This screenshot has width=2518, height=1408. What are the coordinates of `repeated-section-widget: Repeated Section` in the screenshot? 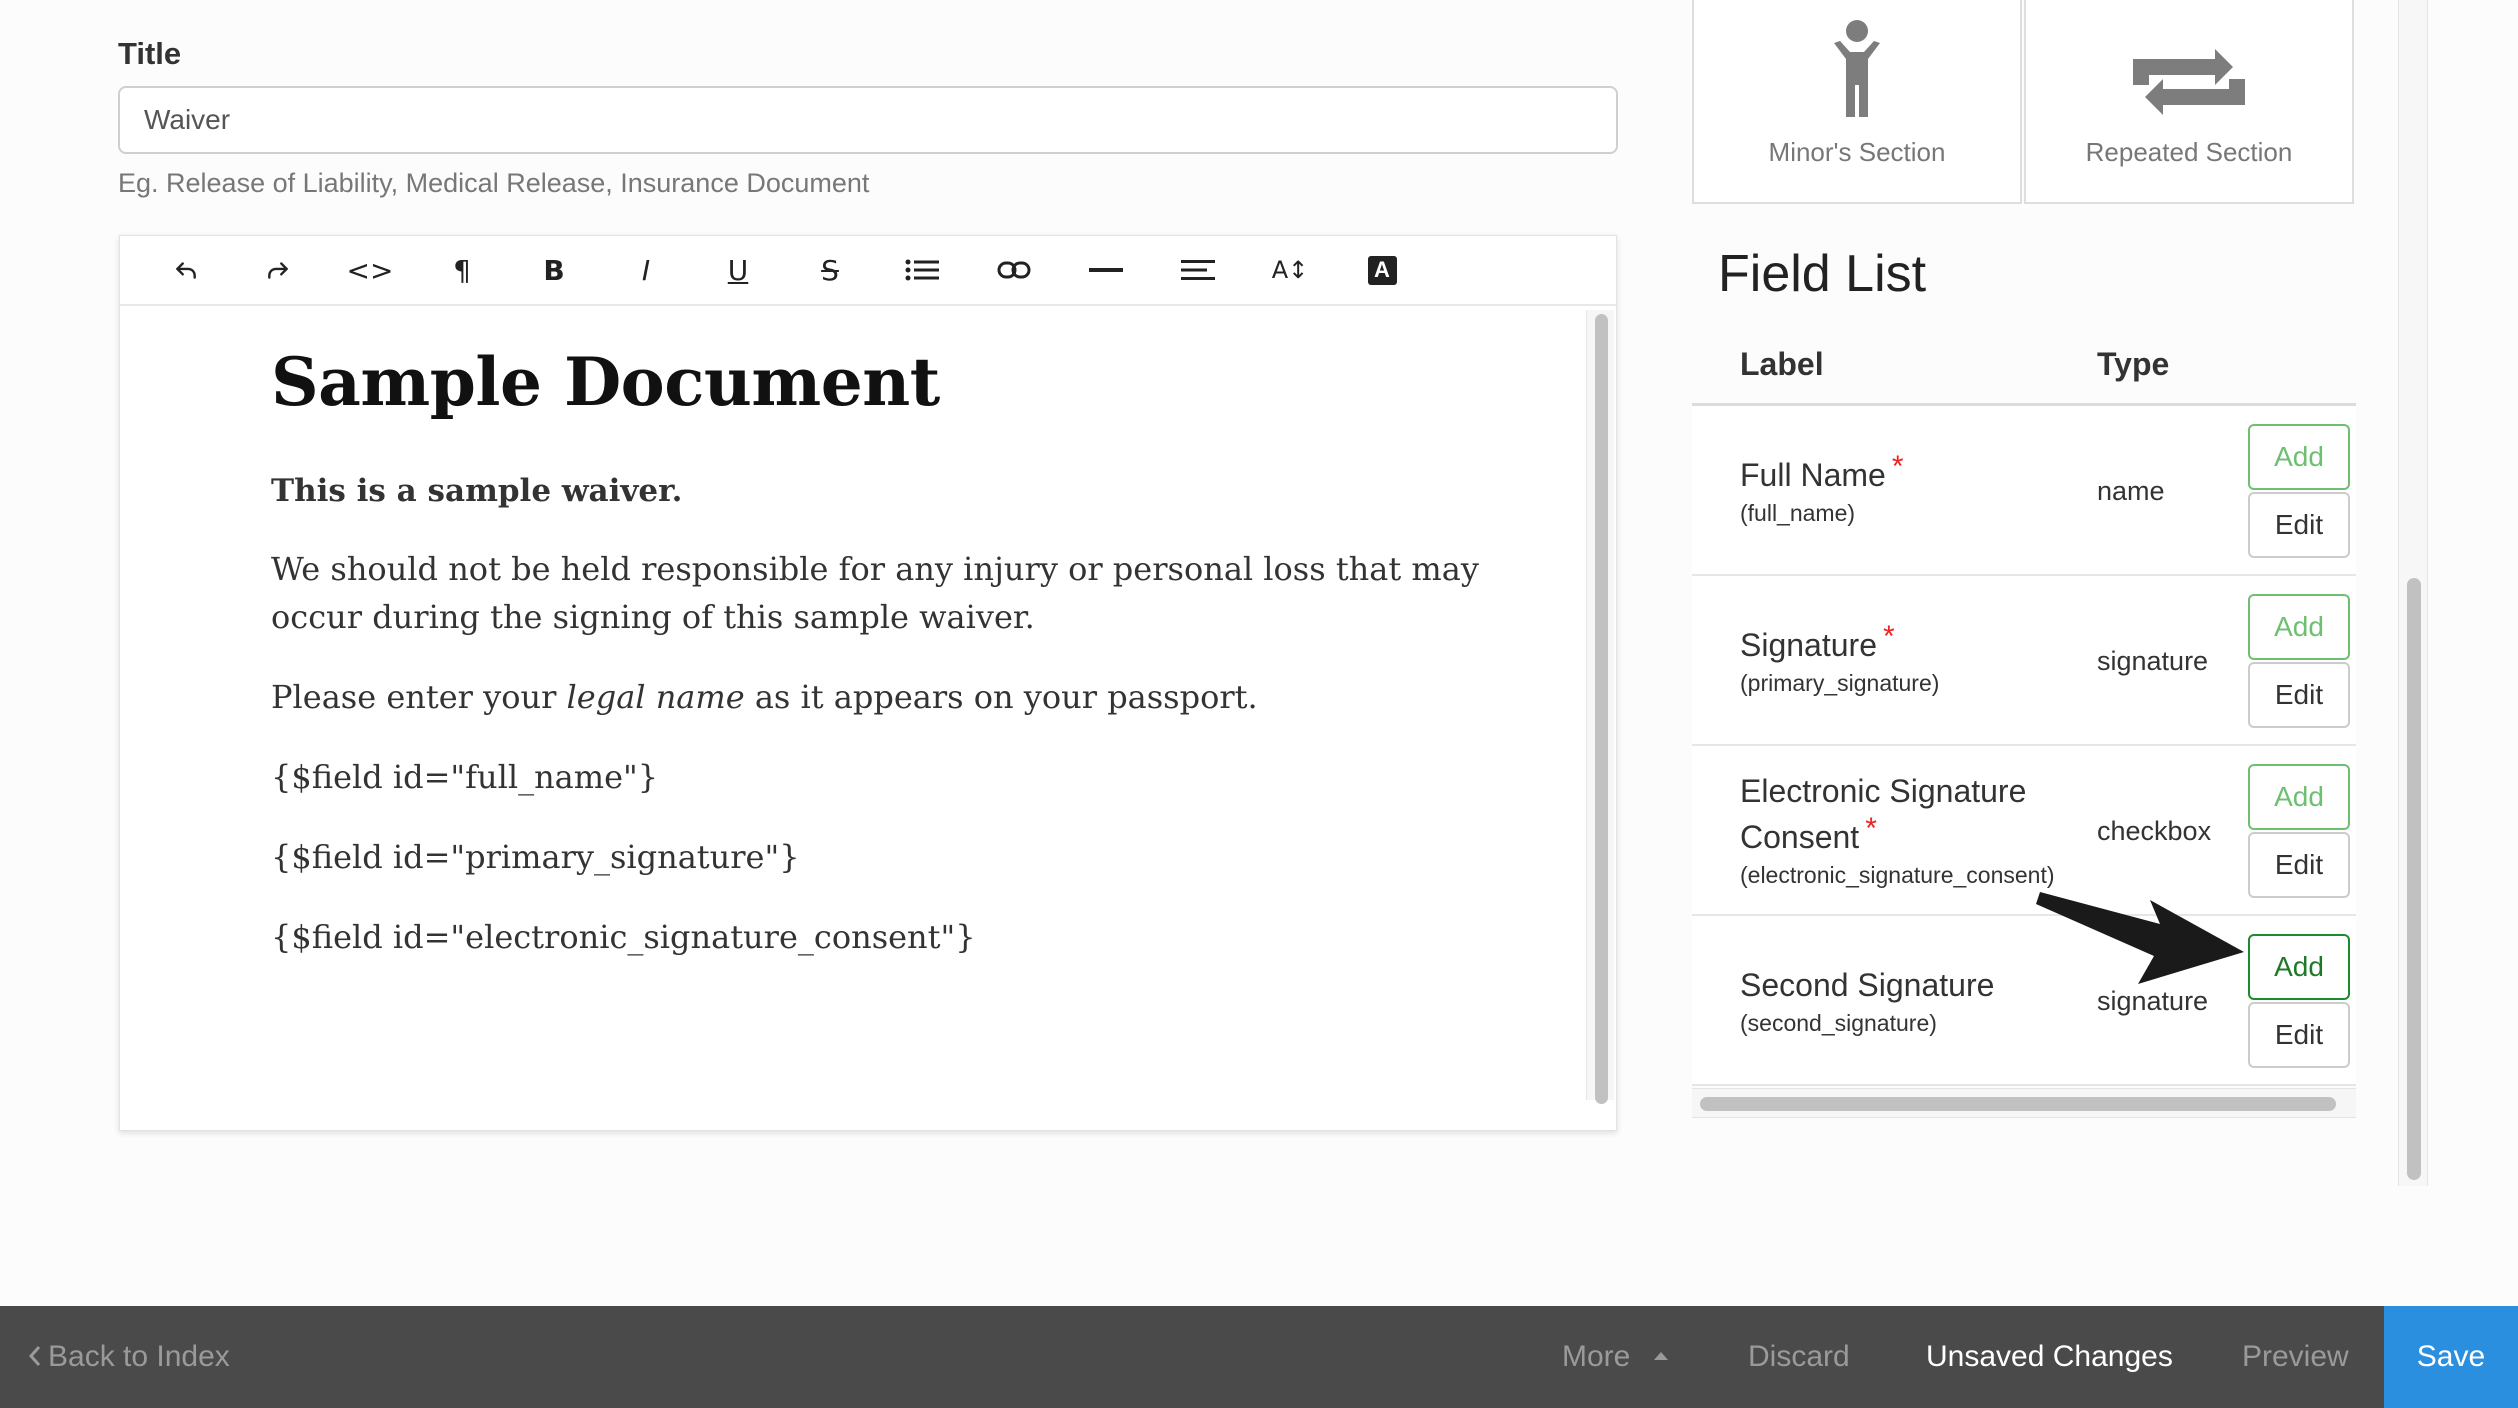 It's located at (2189, 102).